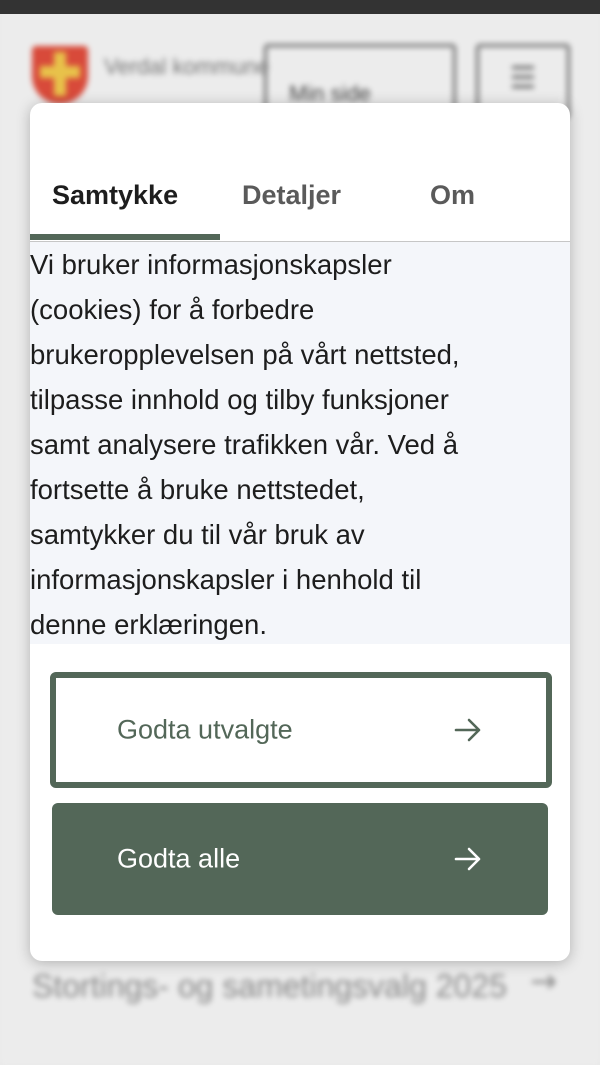 This screenshot has height=1065, width=600. Describe the element at coordinates (125, 237) in the screenshot. I see `active-tab-indicator` at that location.